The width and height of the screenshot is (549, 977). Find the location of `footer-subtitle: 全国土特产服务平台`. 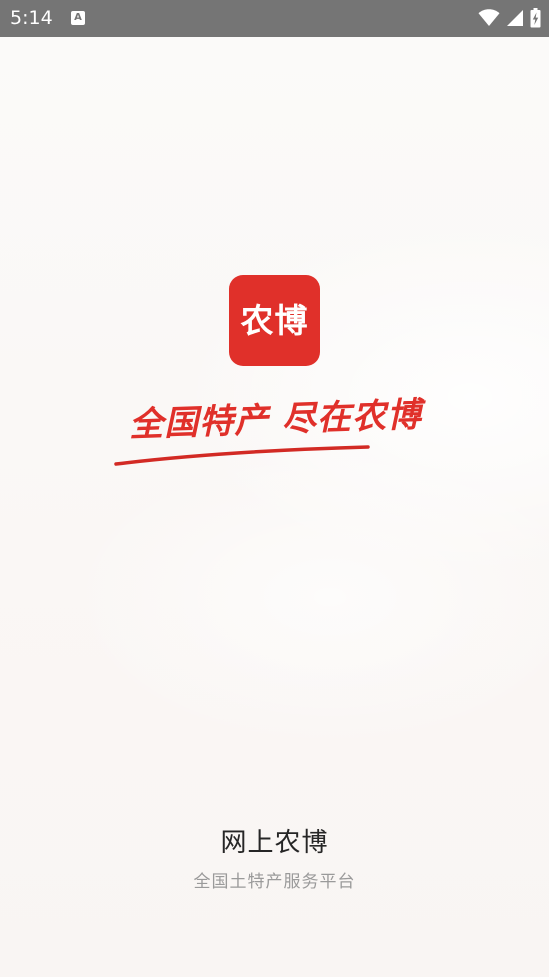

footer-subtitle: 全国土特产服务平台 is located at coordinates (274, 882).